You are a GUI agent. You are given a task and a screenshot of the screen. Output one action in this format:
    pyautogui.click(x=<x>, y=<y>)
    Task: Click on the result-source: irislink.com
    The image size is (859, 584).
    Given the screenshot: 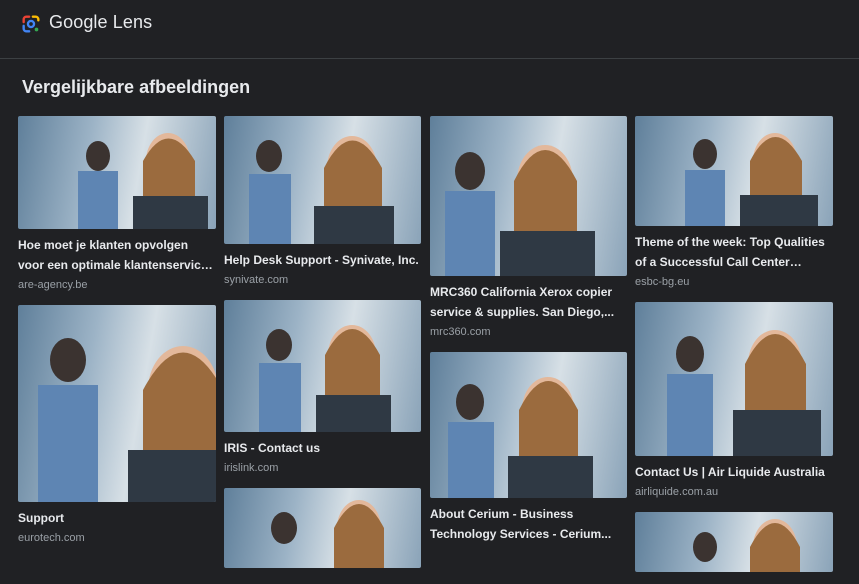 What is the action you would take?
    pyautogui.click(x=251, y=468)
    